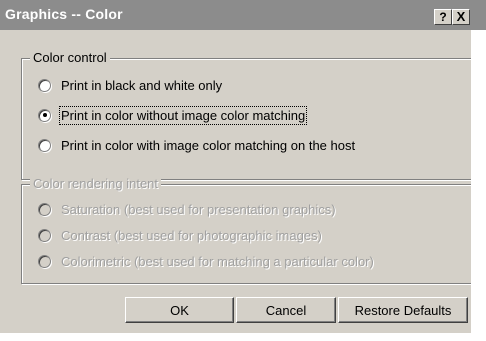 Image resolution: width=486 pixels, height=341 pixels. I want to click on bottom-edge, so click(243, 337).